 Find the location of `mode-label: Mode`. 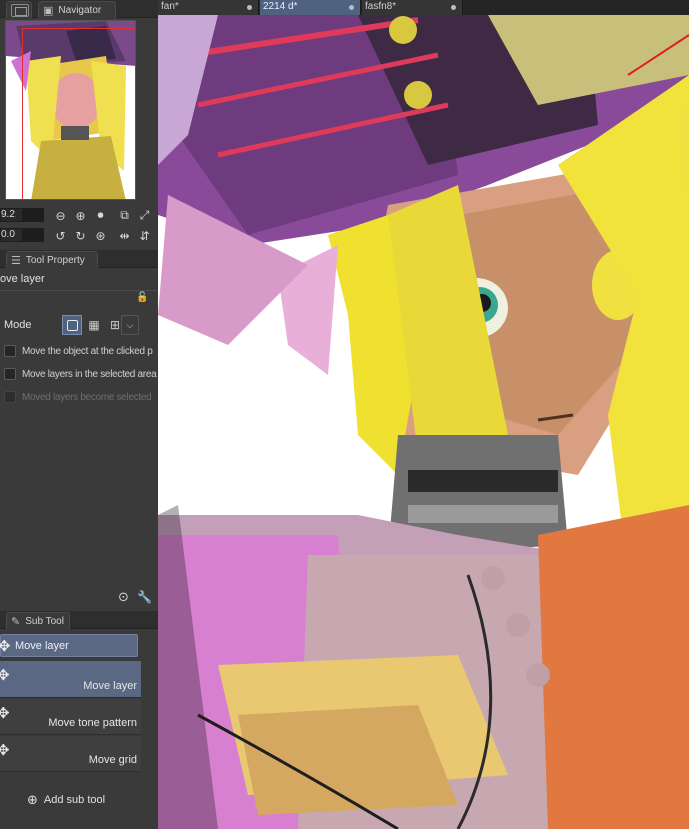

mode-label: Mode is located at coordinates (18, 325).